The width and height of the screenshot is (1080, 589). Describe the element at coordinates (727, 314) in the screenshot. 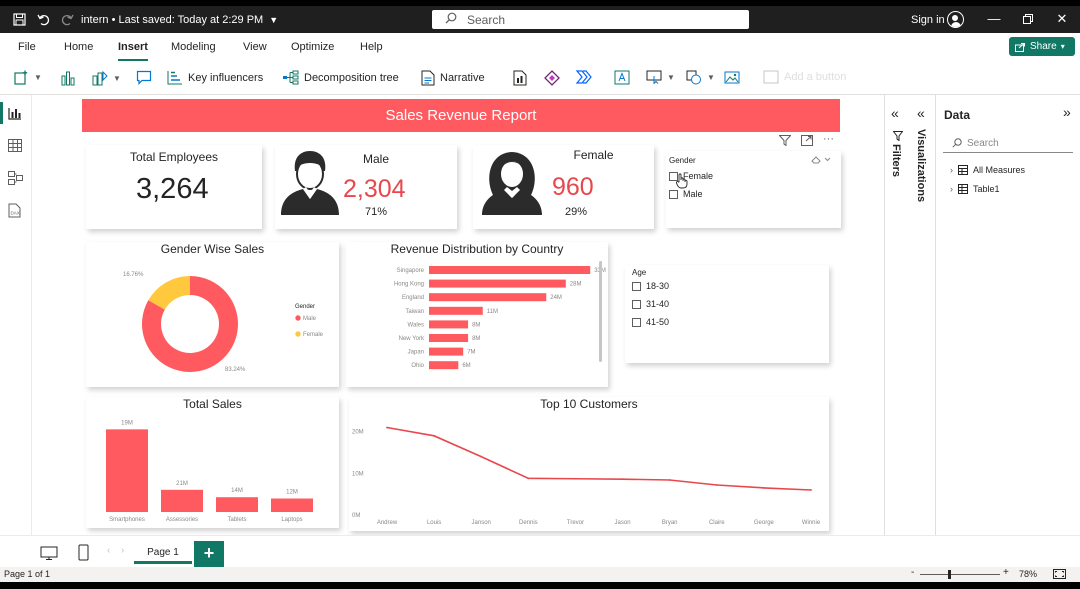

I see `age-slicer: Age 18-30 31-40 41-50` at that location.